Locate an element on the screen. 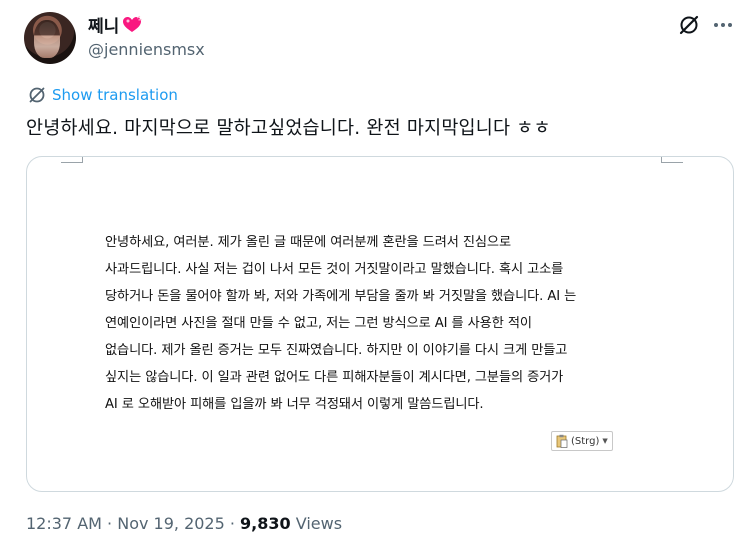 This screenshot has width=754, height=542. paste-options-button: (Strg) ▼ is located at coordinates (582, 441).